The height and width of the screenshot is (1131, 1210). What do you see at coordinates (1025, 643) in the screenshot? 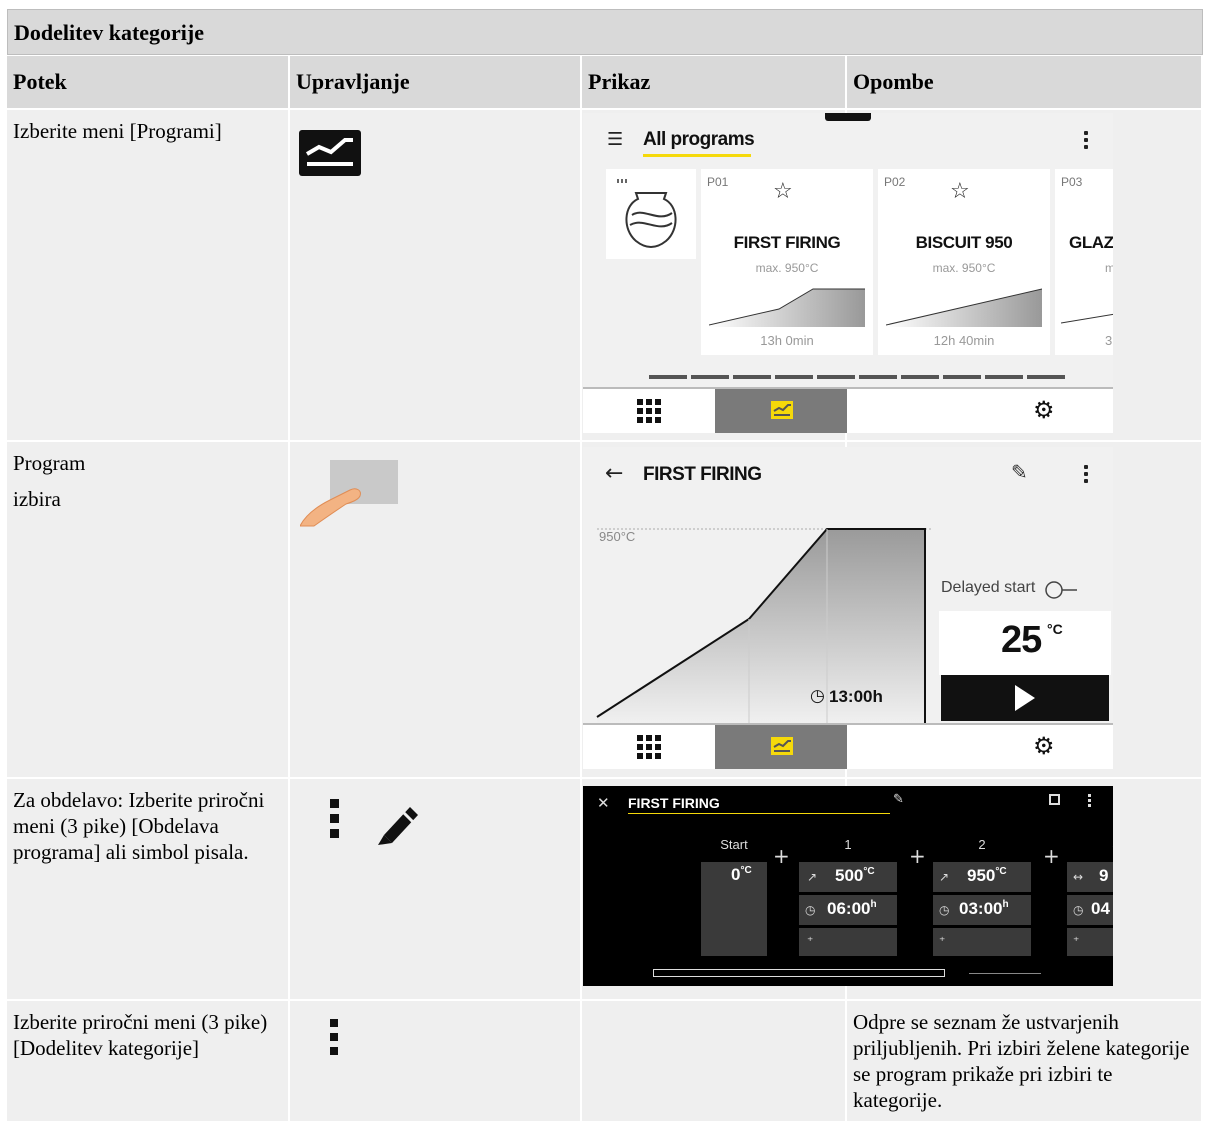
I see `current-temperature-box: 25 °C` at bounding box center [1025, 643].